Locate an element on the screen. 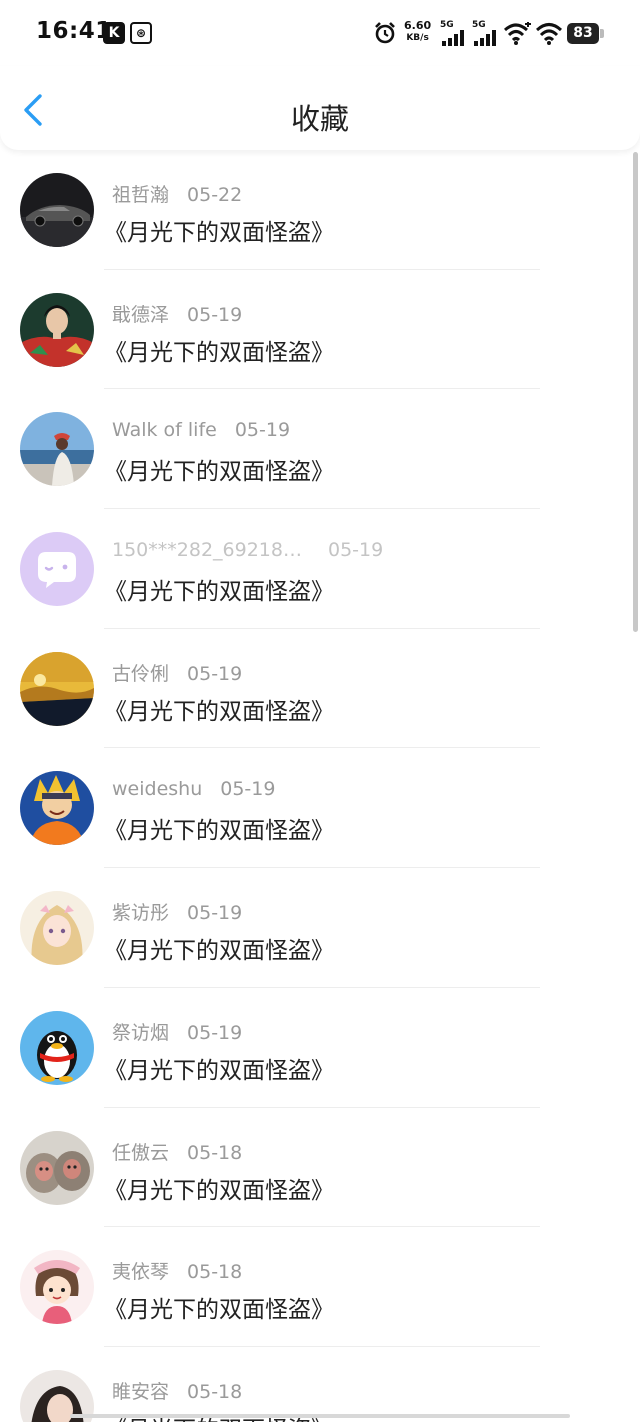 This screenshot has width=640, height=1422. item-meta: weideshu 05-19 is located at coordinates (193, 789).